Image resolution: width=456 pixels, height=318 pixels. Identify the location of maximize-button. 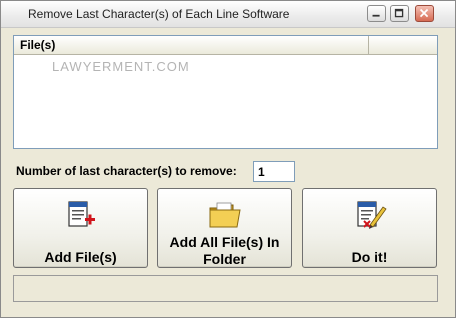
(399, 13).